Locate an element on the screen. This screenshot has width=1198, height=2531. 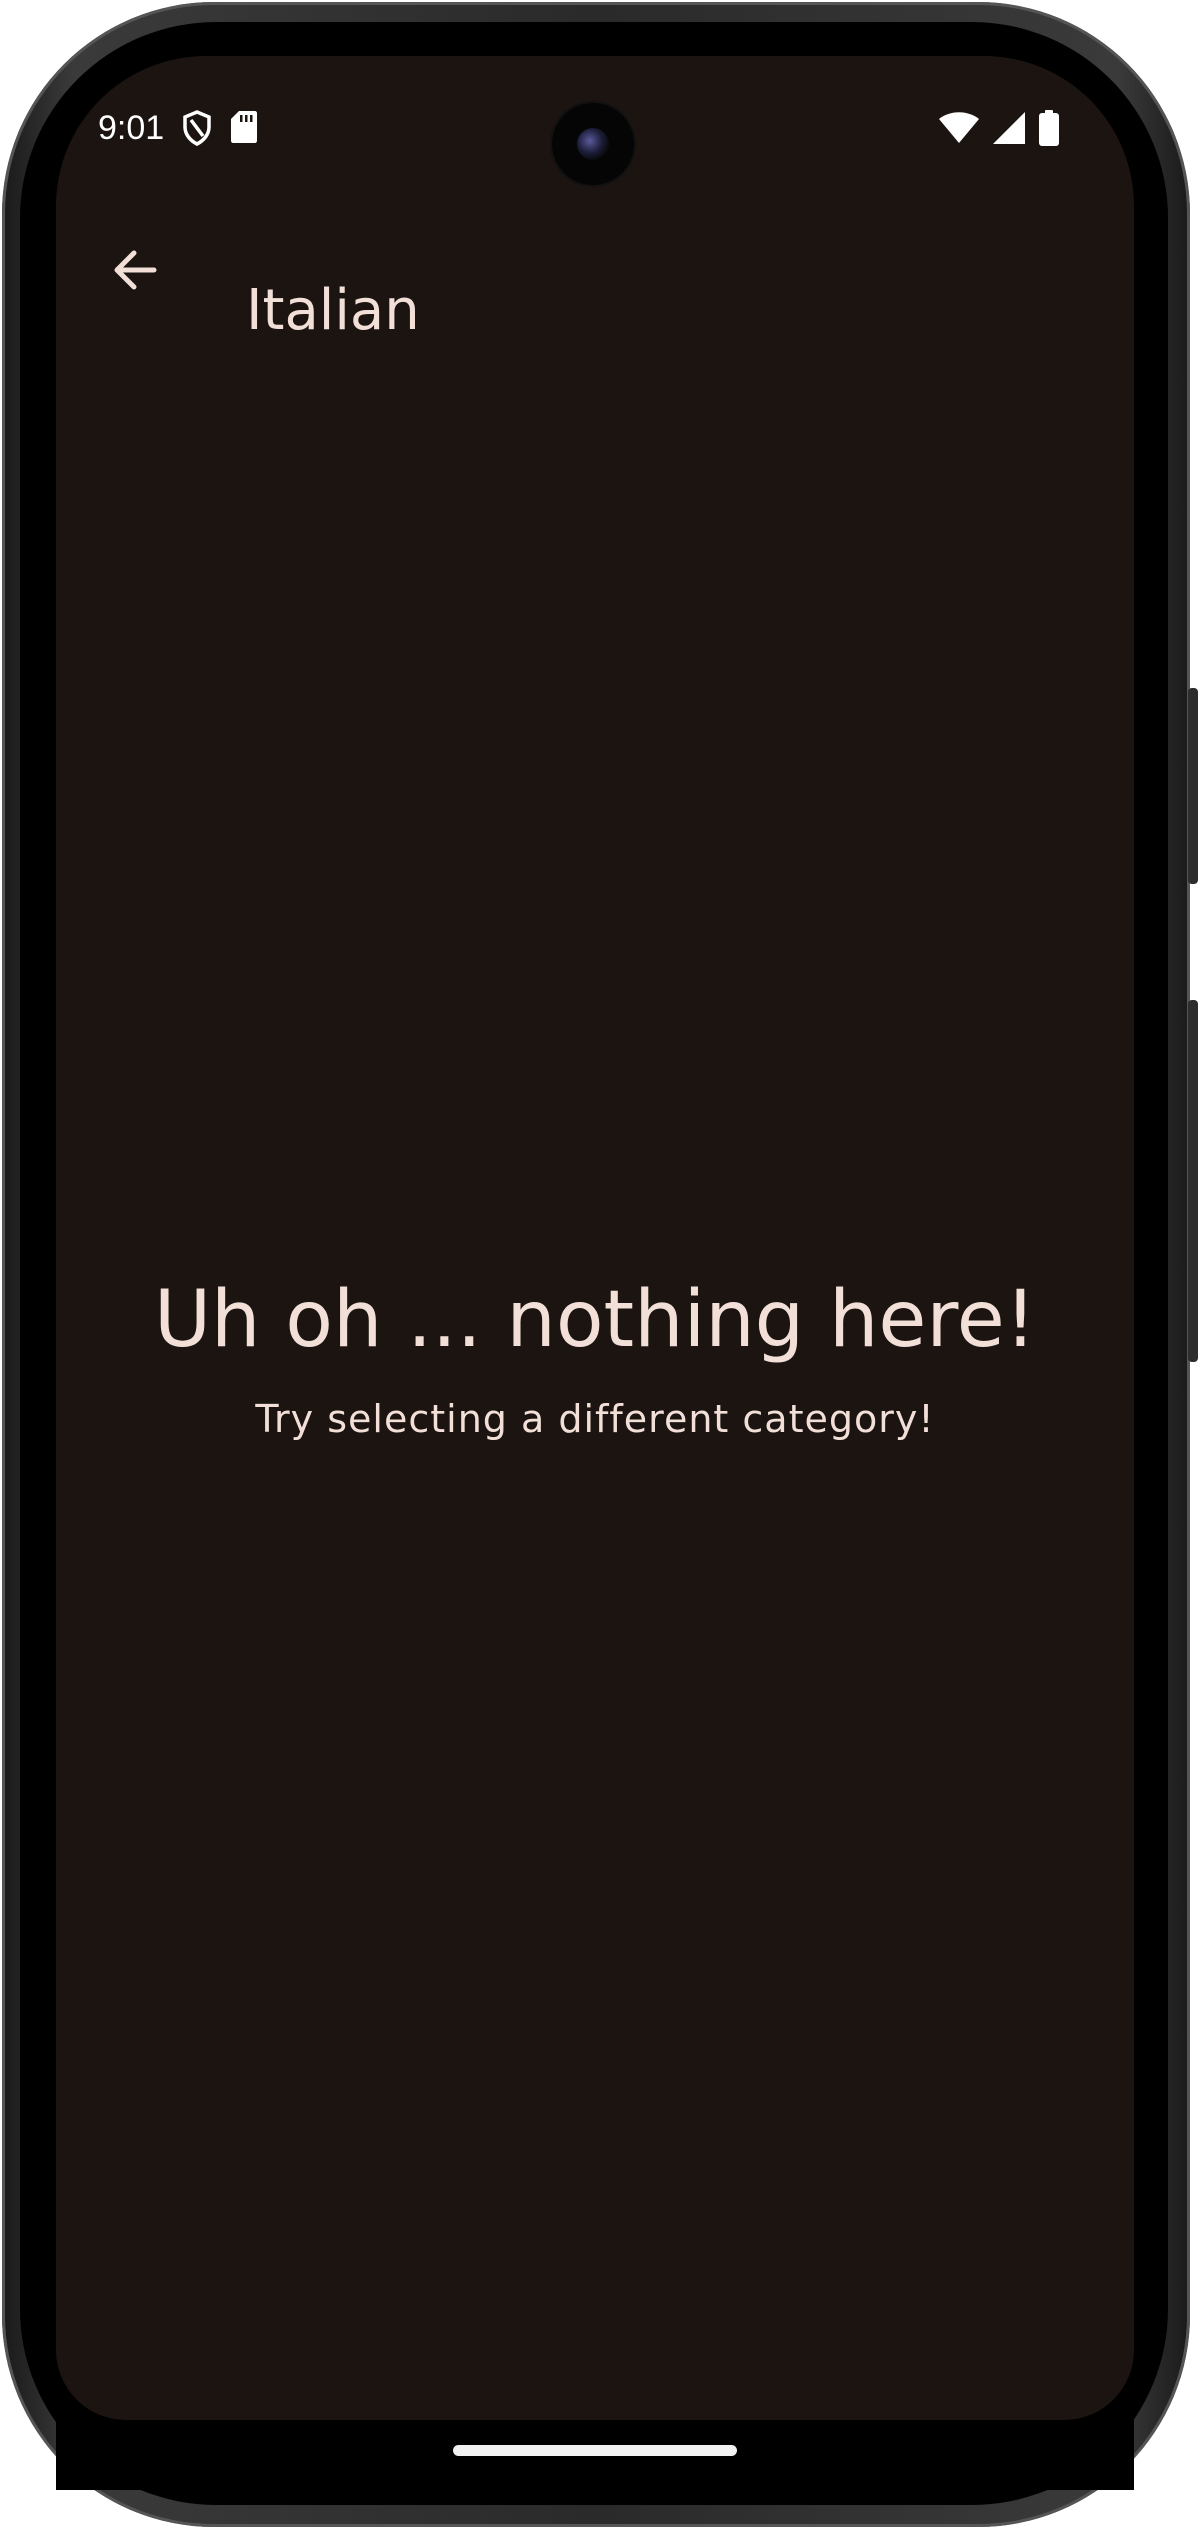
sd-card-icon is located at coordinates (244, 130).